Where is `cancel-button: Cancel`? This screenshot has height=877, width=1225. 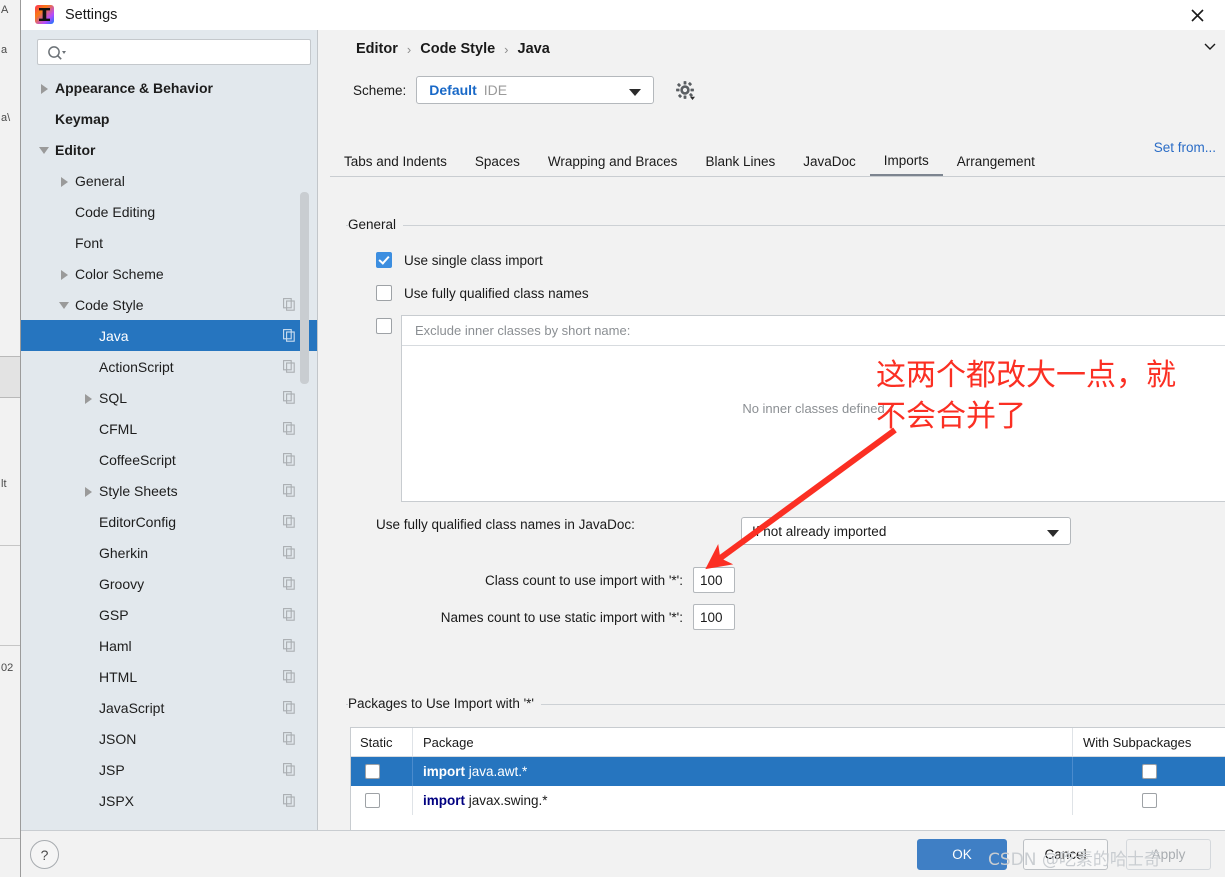
cancel-button: Cancel is located at coordinates (1065, 854).